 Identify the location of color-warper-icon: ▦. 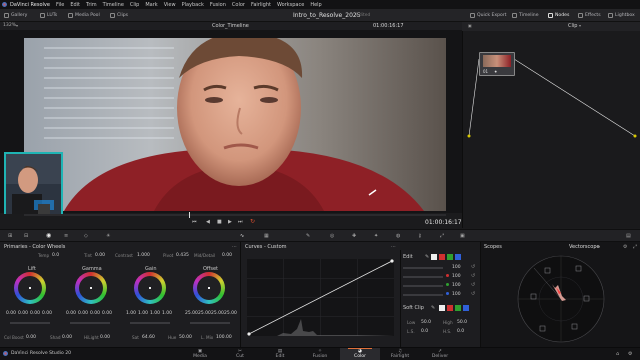
(266, 236).